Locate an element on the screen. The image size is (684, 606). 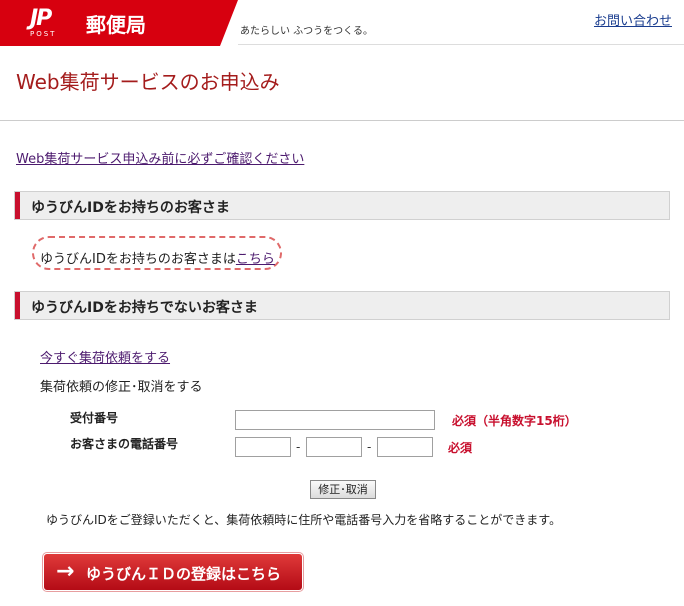
jp-post-logo-mark: JP is located at coordinates (41, 18).